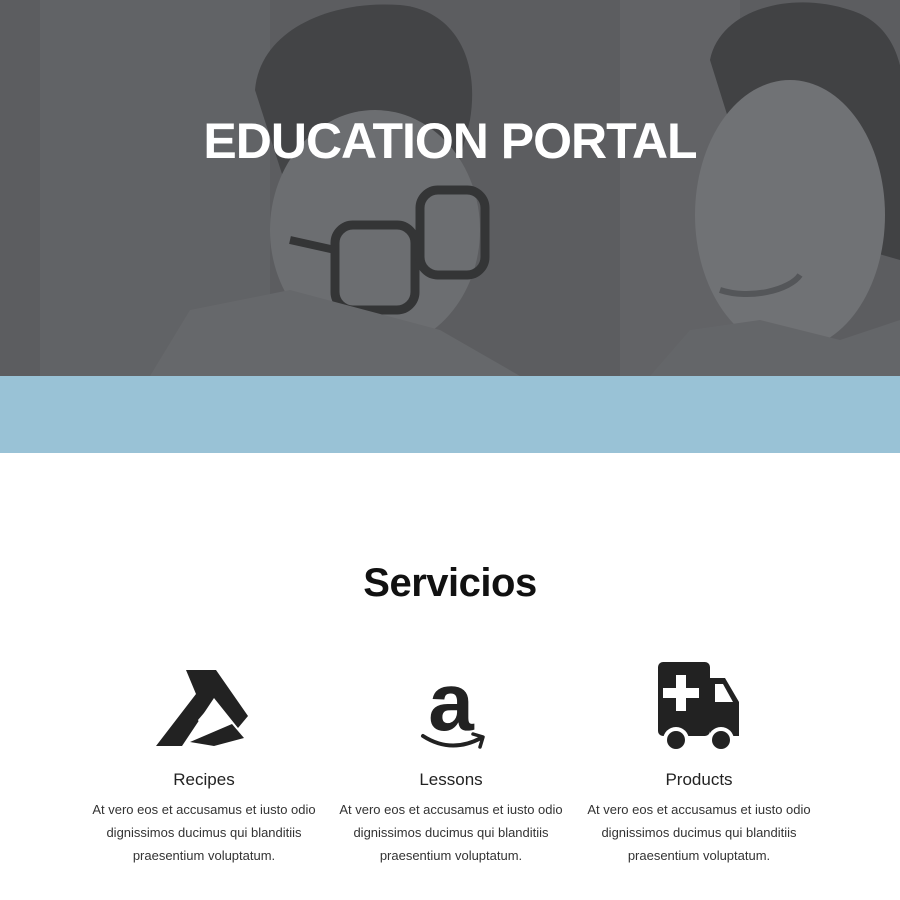 The image size is (900, 900). What do you see at coordinates (450, 141) in the screenshot?
I see `page-title: EDUCATION PORTAL` at bounding box center [450, 141].